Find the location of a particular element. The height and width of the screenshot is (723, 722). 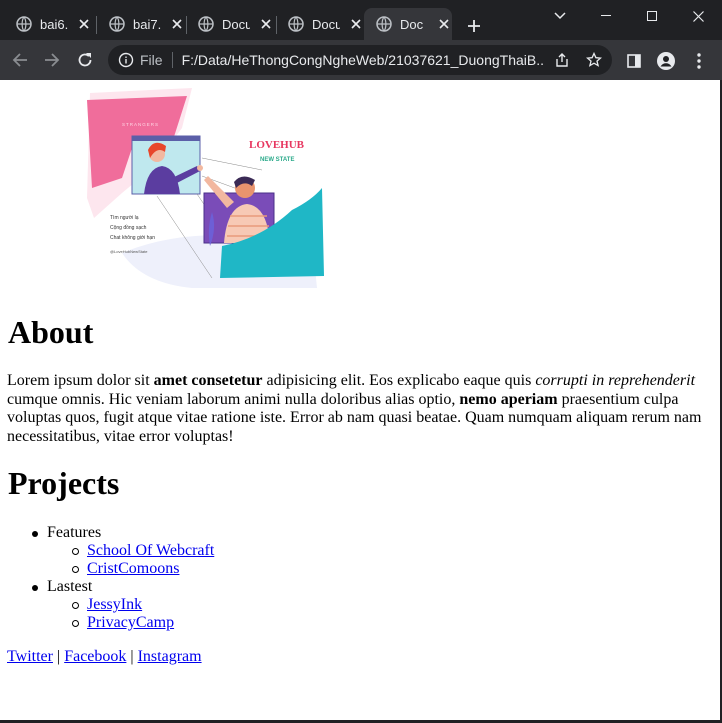

arrow-right-icon is located at coordinates (52, 60).